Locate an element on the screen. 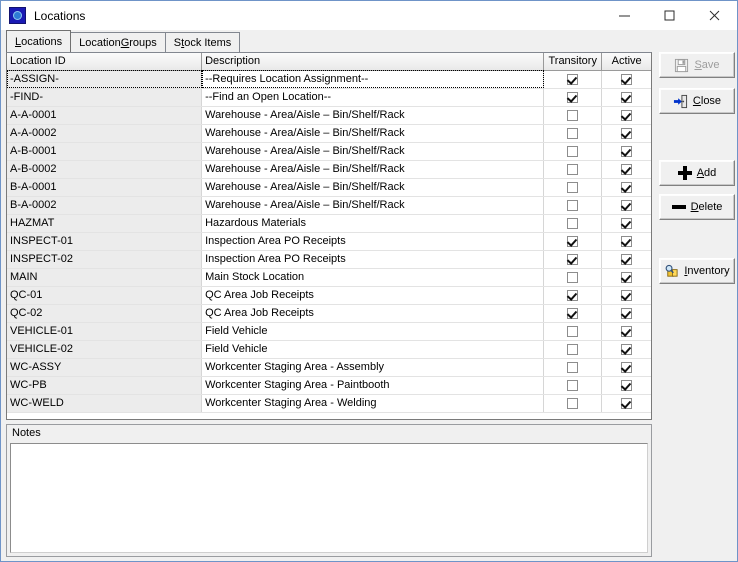  cell-location-id: VEHICLE-02 is located at coordinates (105, 349).